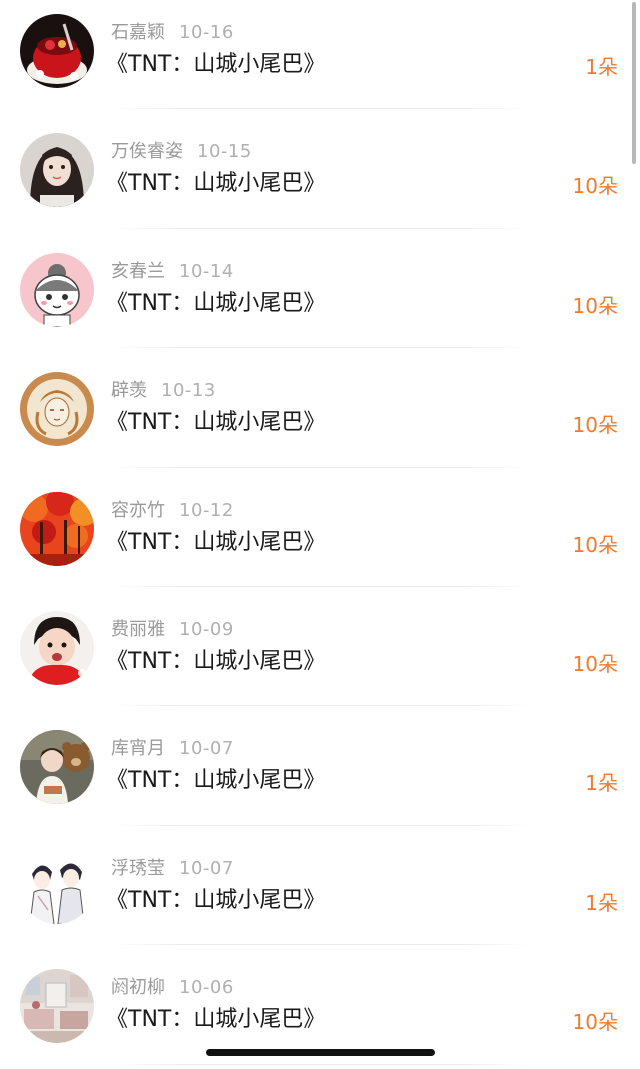  Describe the element at coordinates (172, 988) in the screenshot. I see `donor-info: 阏初柳 10-06` at that location.